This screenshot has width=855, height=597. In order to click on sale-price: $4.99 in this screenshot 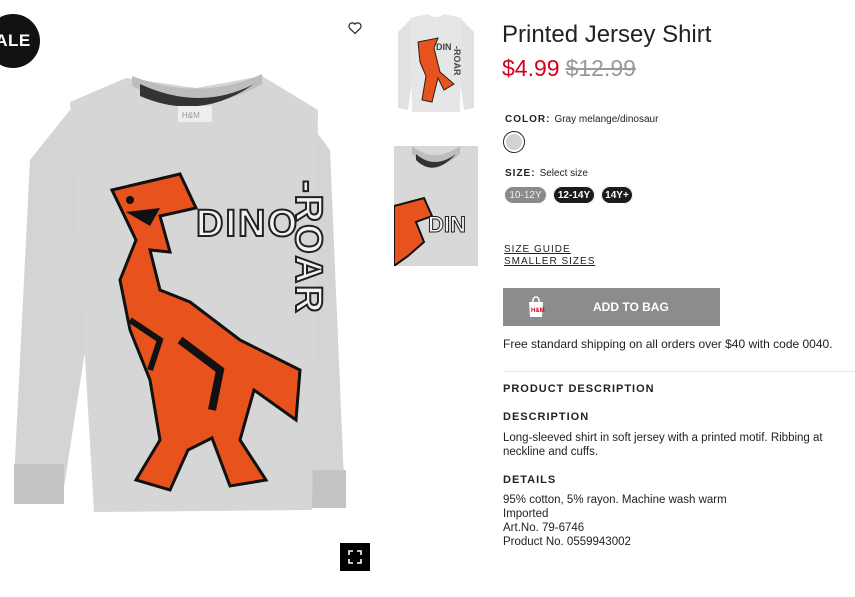, I will do `click(531, 68)`.